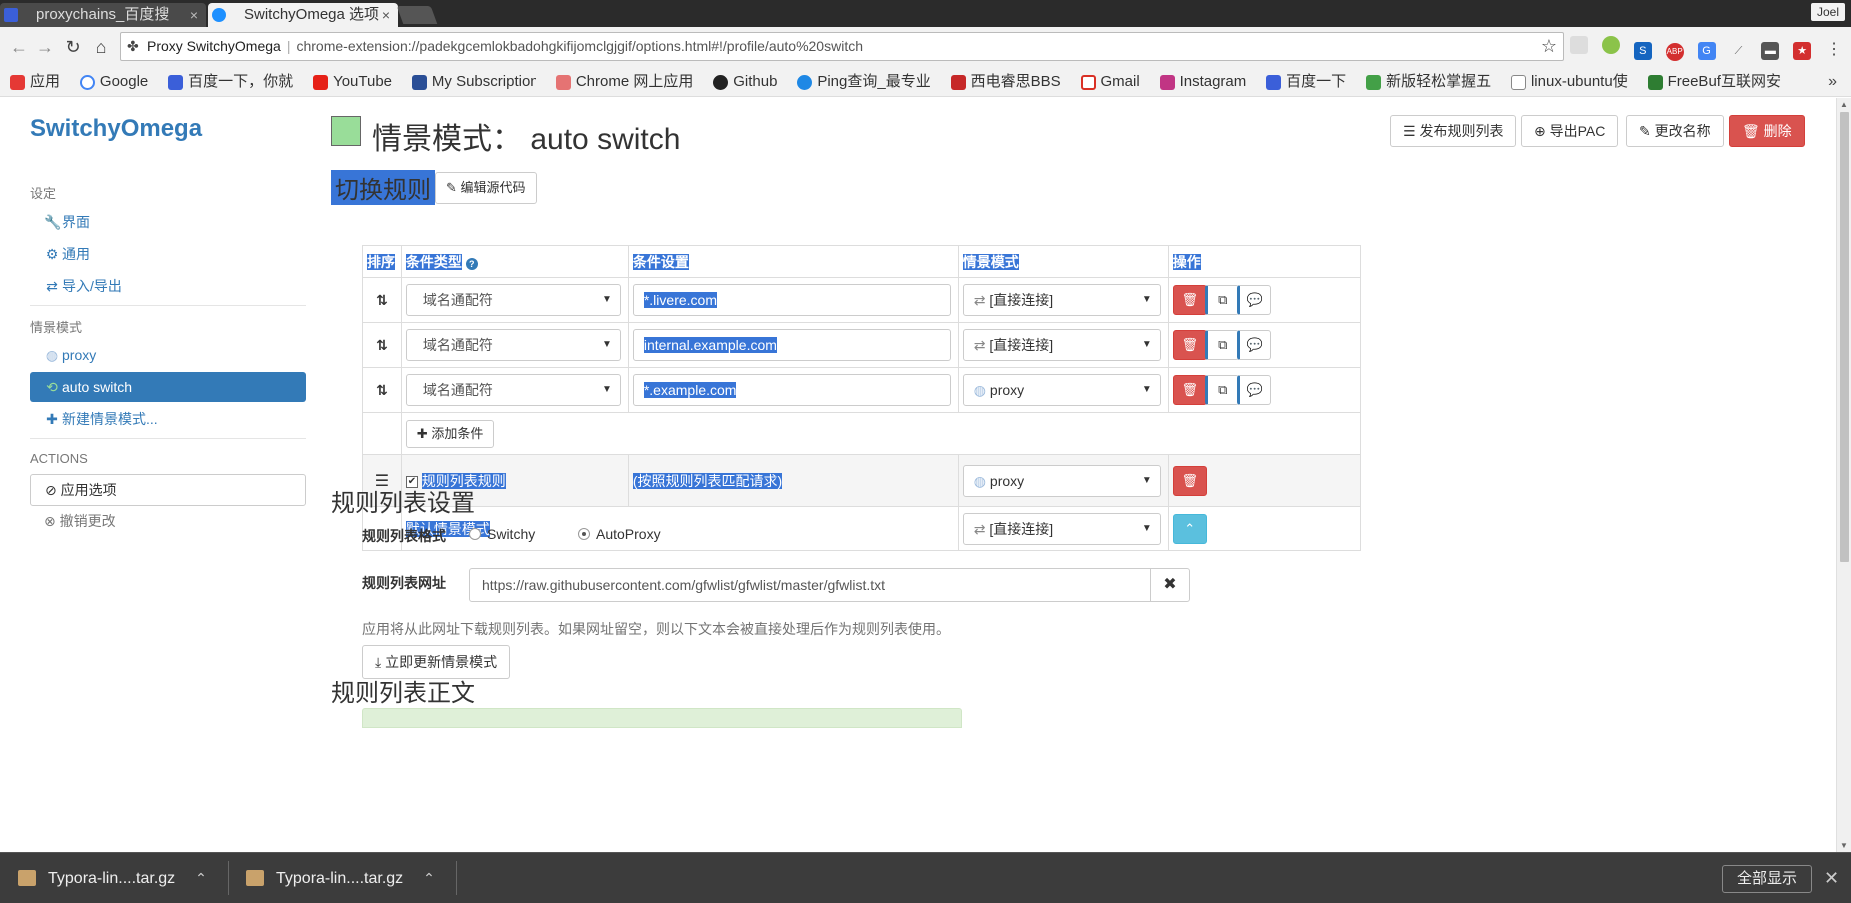 The image size is (1851, 903). Describe the element at coordinates (1767, 131) in the screenshot. I see `delete-profile-button: 🗑 删除` at that location.